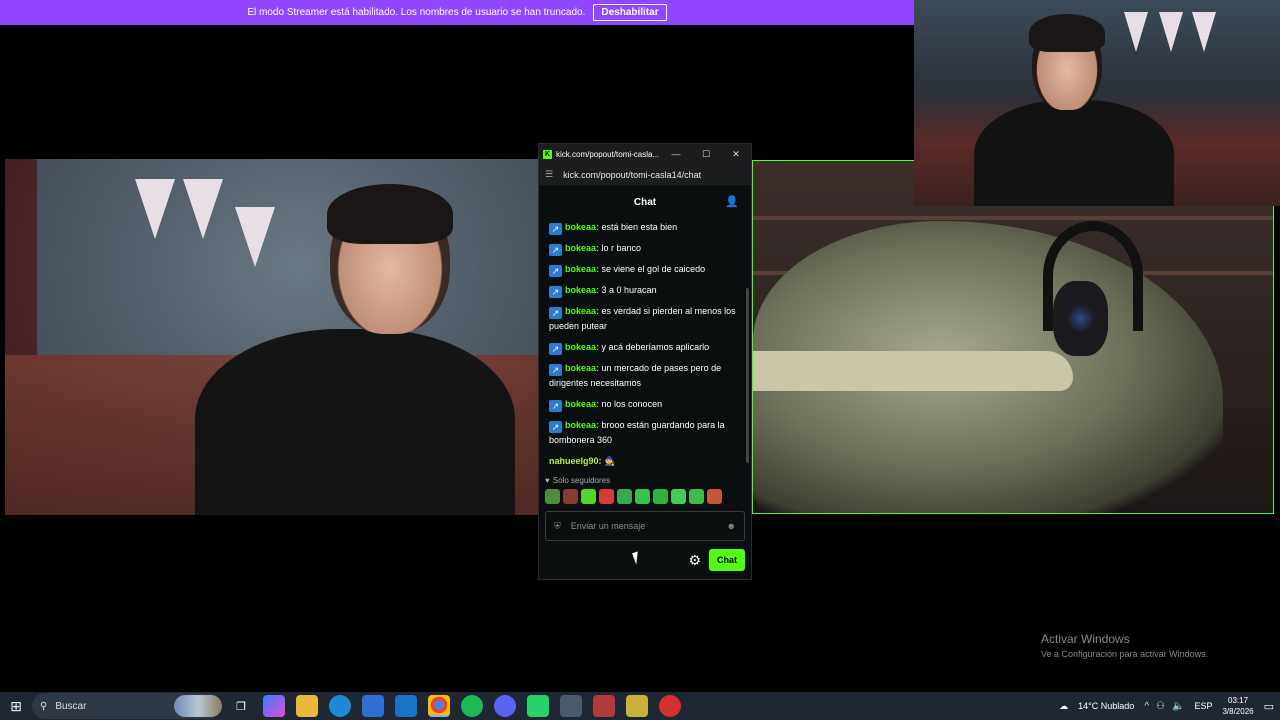  I want to click on mail-icon, so click(406, 706).